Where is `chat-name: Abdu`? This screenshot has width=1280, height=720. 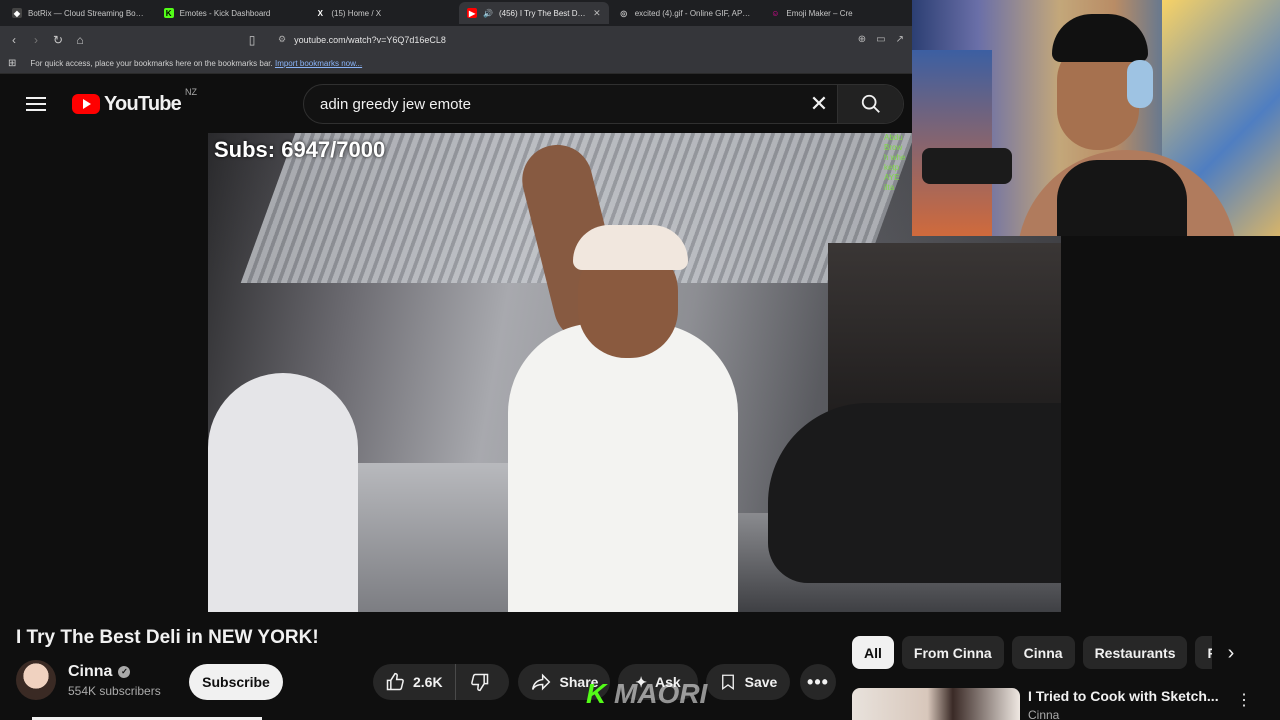 chat-name: Abdu is located at coordinates (893, 137).